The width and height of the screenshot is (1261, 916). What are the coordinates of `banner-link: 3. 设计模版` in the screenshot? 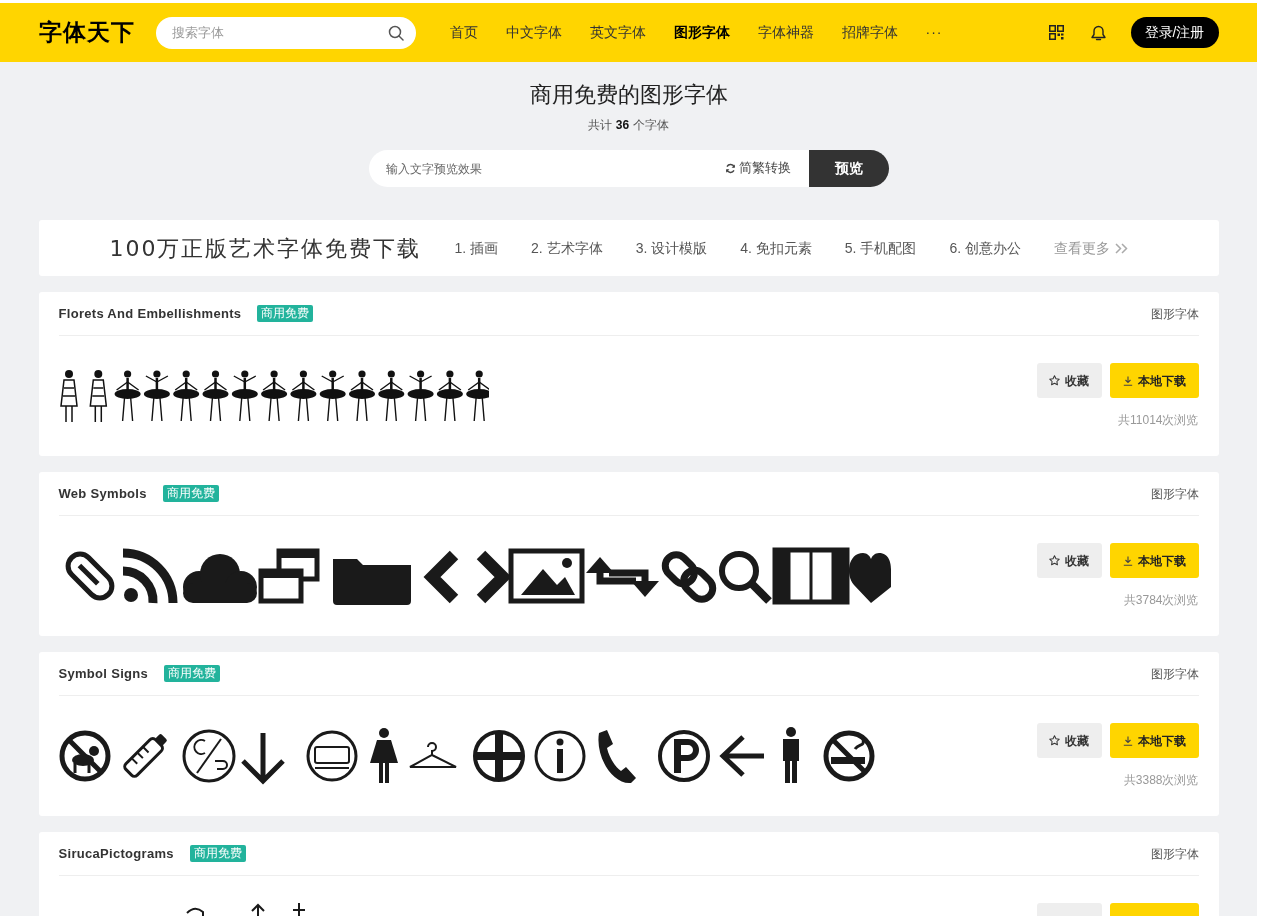 It's located at (671, 248).